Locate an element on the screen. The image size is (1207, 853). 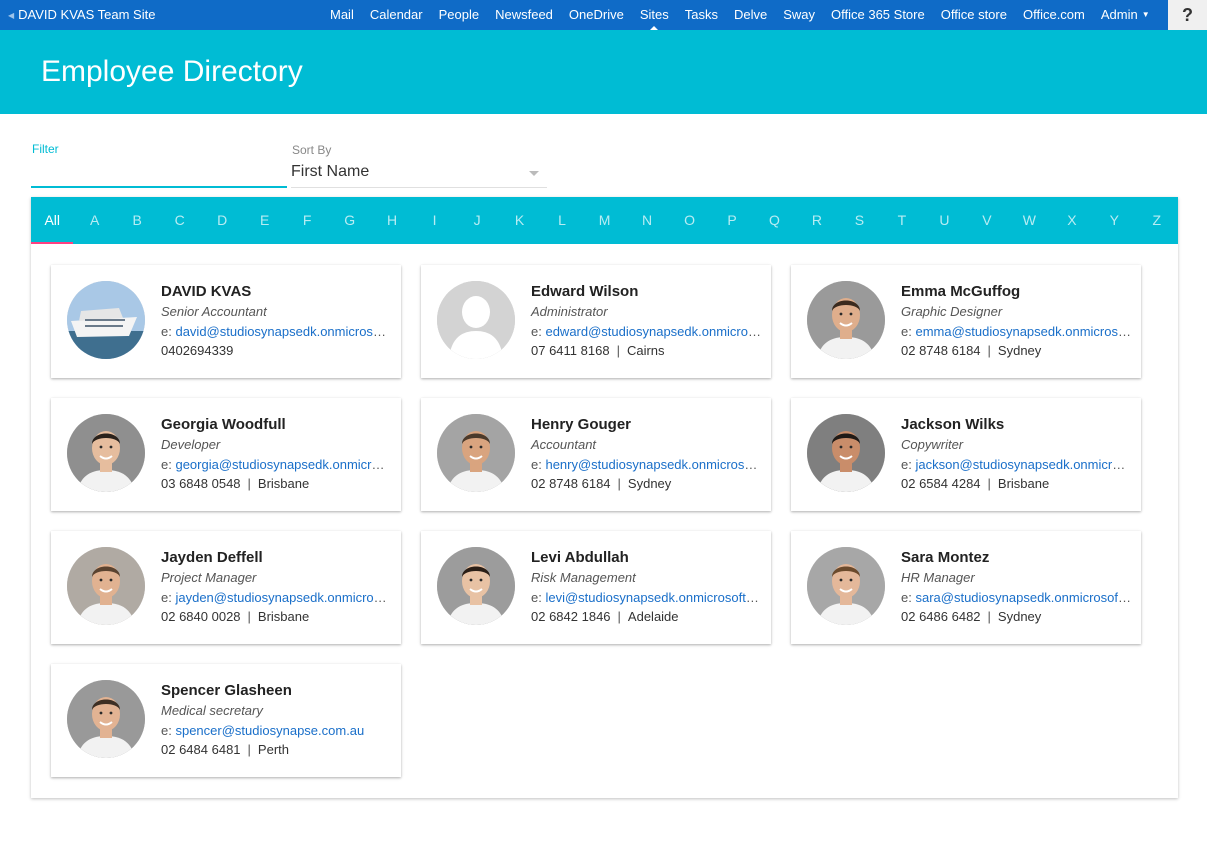
nav-item-delve: Delve is located at coordinates (750, 15).